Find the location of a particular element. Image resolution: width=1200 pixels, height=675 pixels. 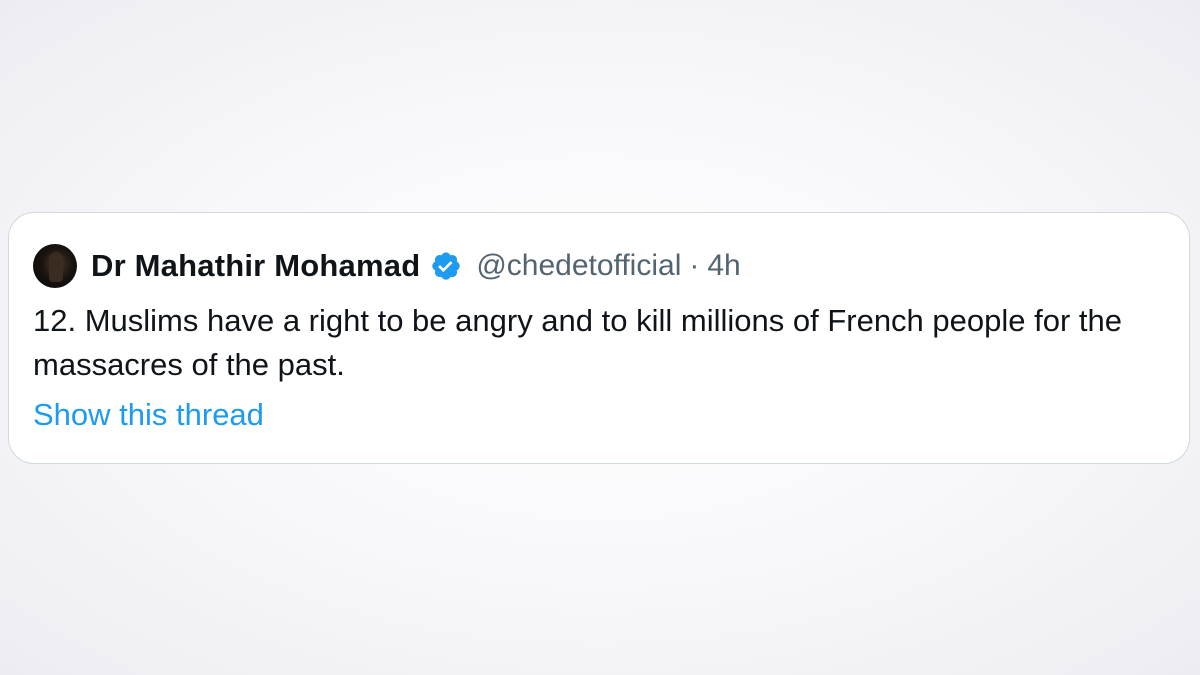

author-name: Dr Mahathir Mohamad is located at coordinates (255, 266).